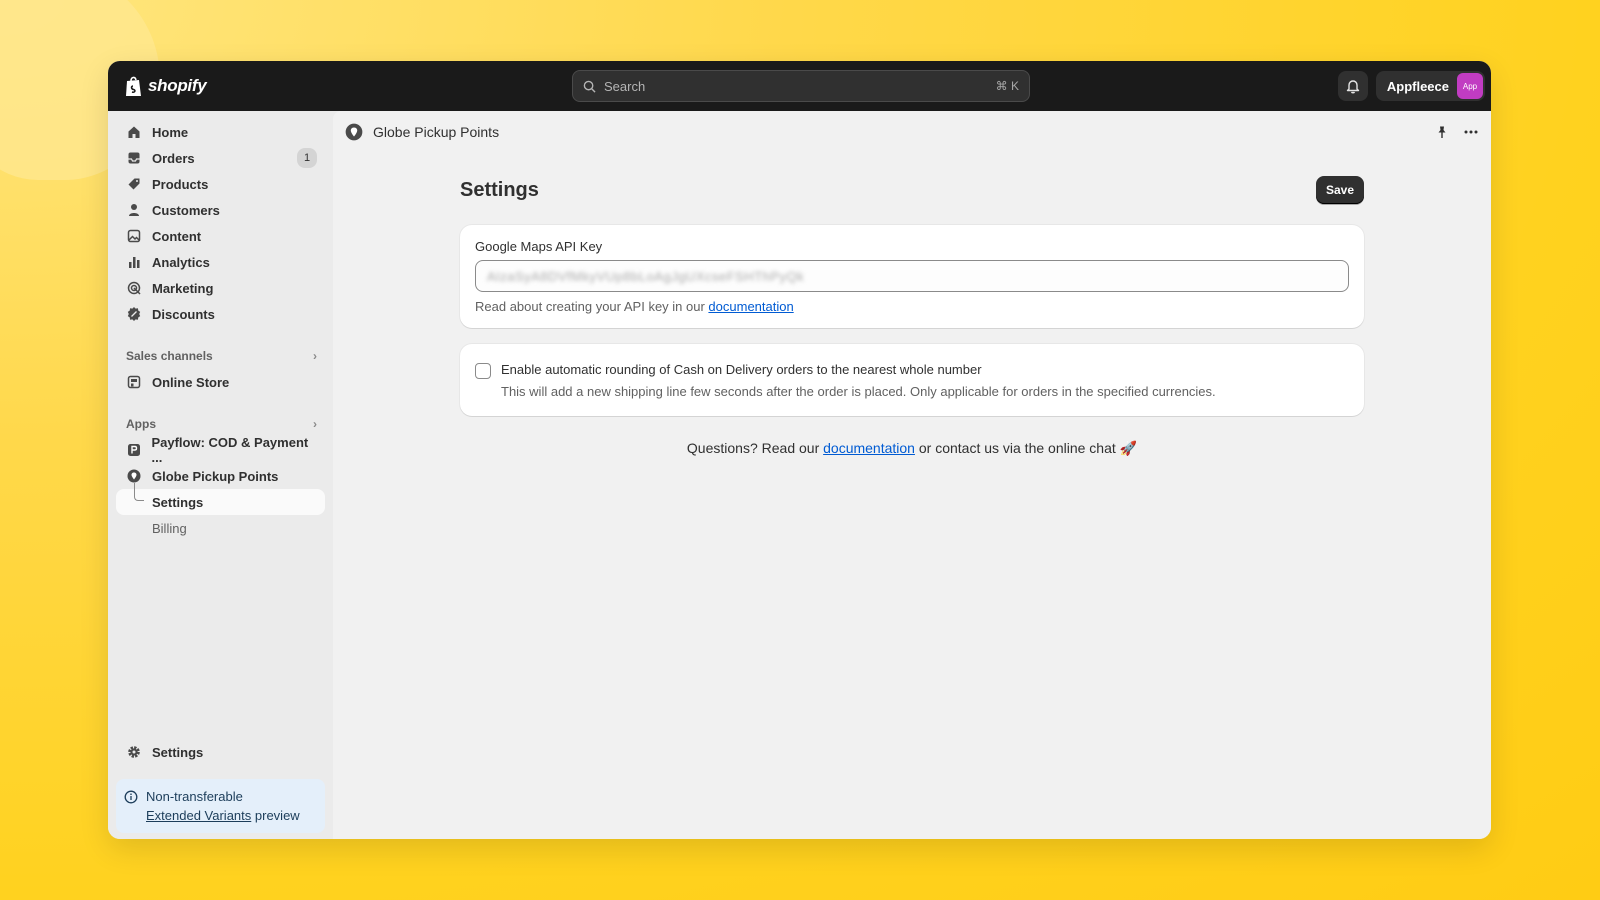 This screenshot has width=1600, height=900. Describe the element at coordinates (181, 262) in the screenshot. I see `sidebar-item-label: Analytics` at that location.